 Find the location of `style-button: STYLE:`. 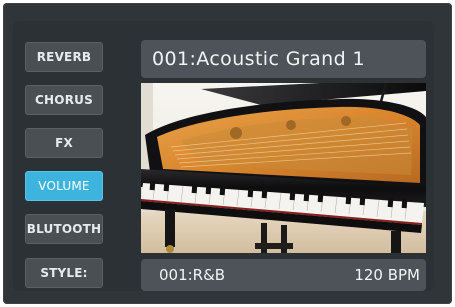

style-button: STYLE: is located at coordinates (64, 273).